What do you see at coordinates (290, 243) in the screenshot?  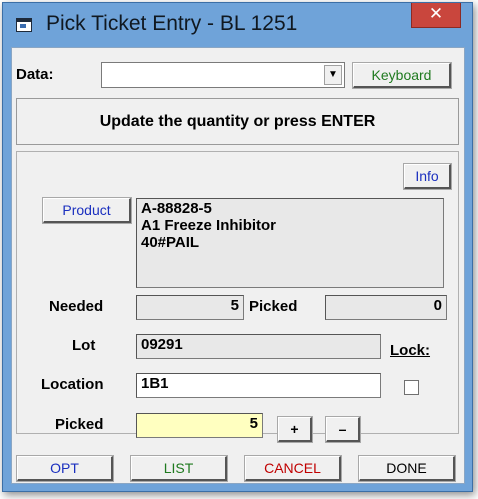 I see `product-description: A-88828-5 A1 Freeze Inhibitor 40#PAIL` at bounding box center [290, 243].